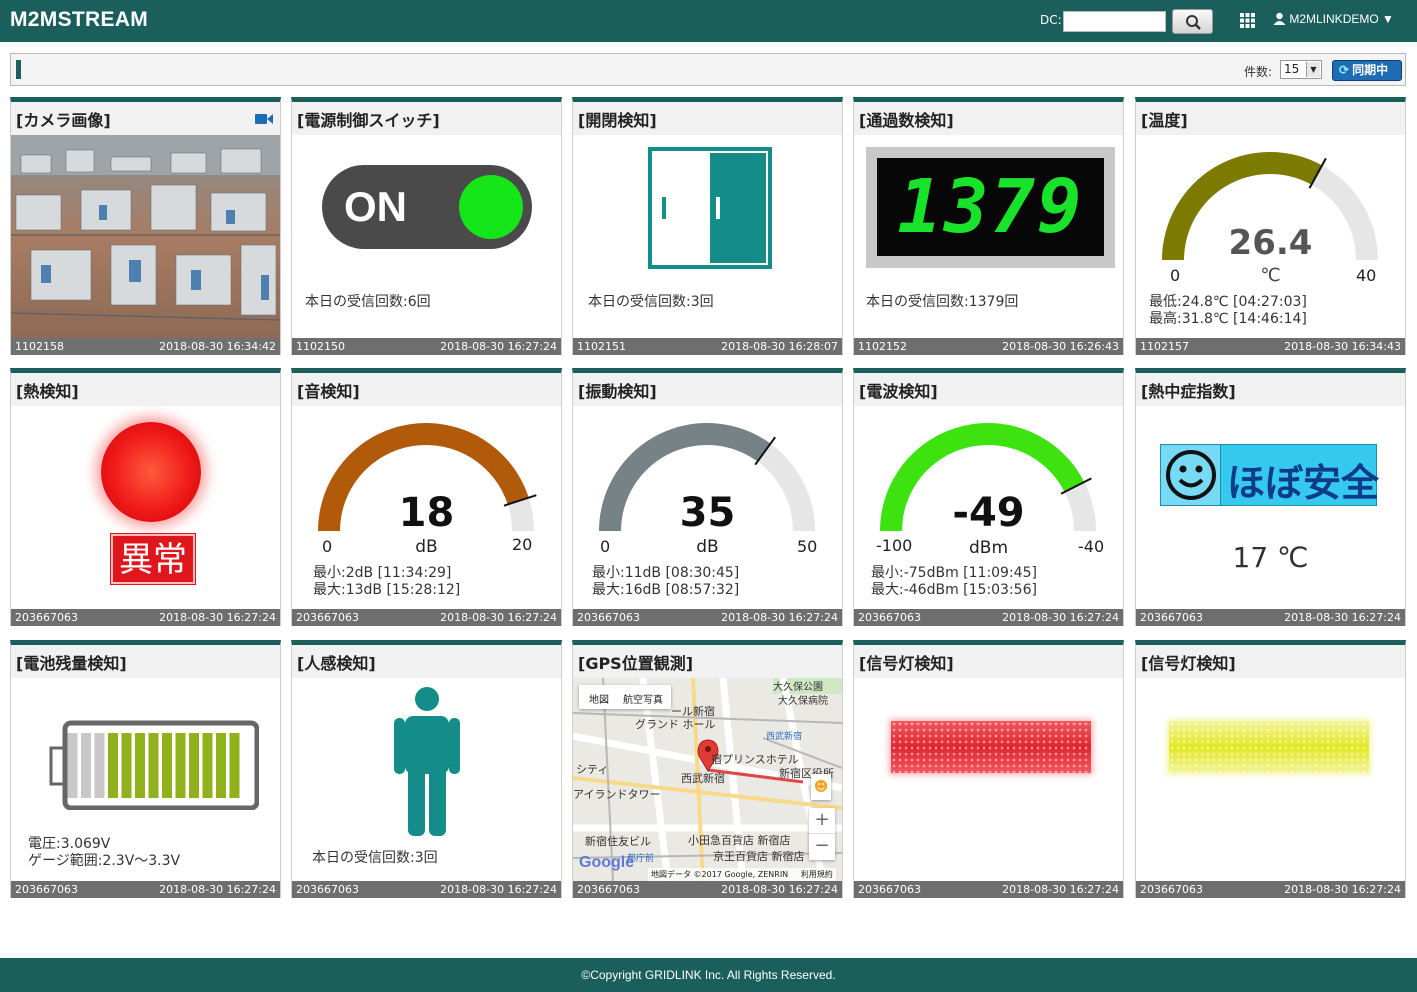 This screenshot has height=992, width=1417. Describe the element at coordinates (427, 761) in the screenshot. I see `person-icon` at that location.